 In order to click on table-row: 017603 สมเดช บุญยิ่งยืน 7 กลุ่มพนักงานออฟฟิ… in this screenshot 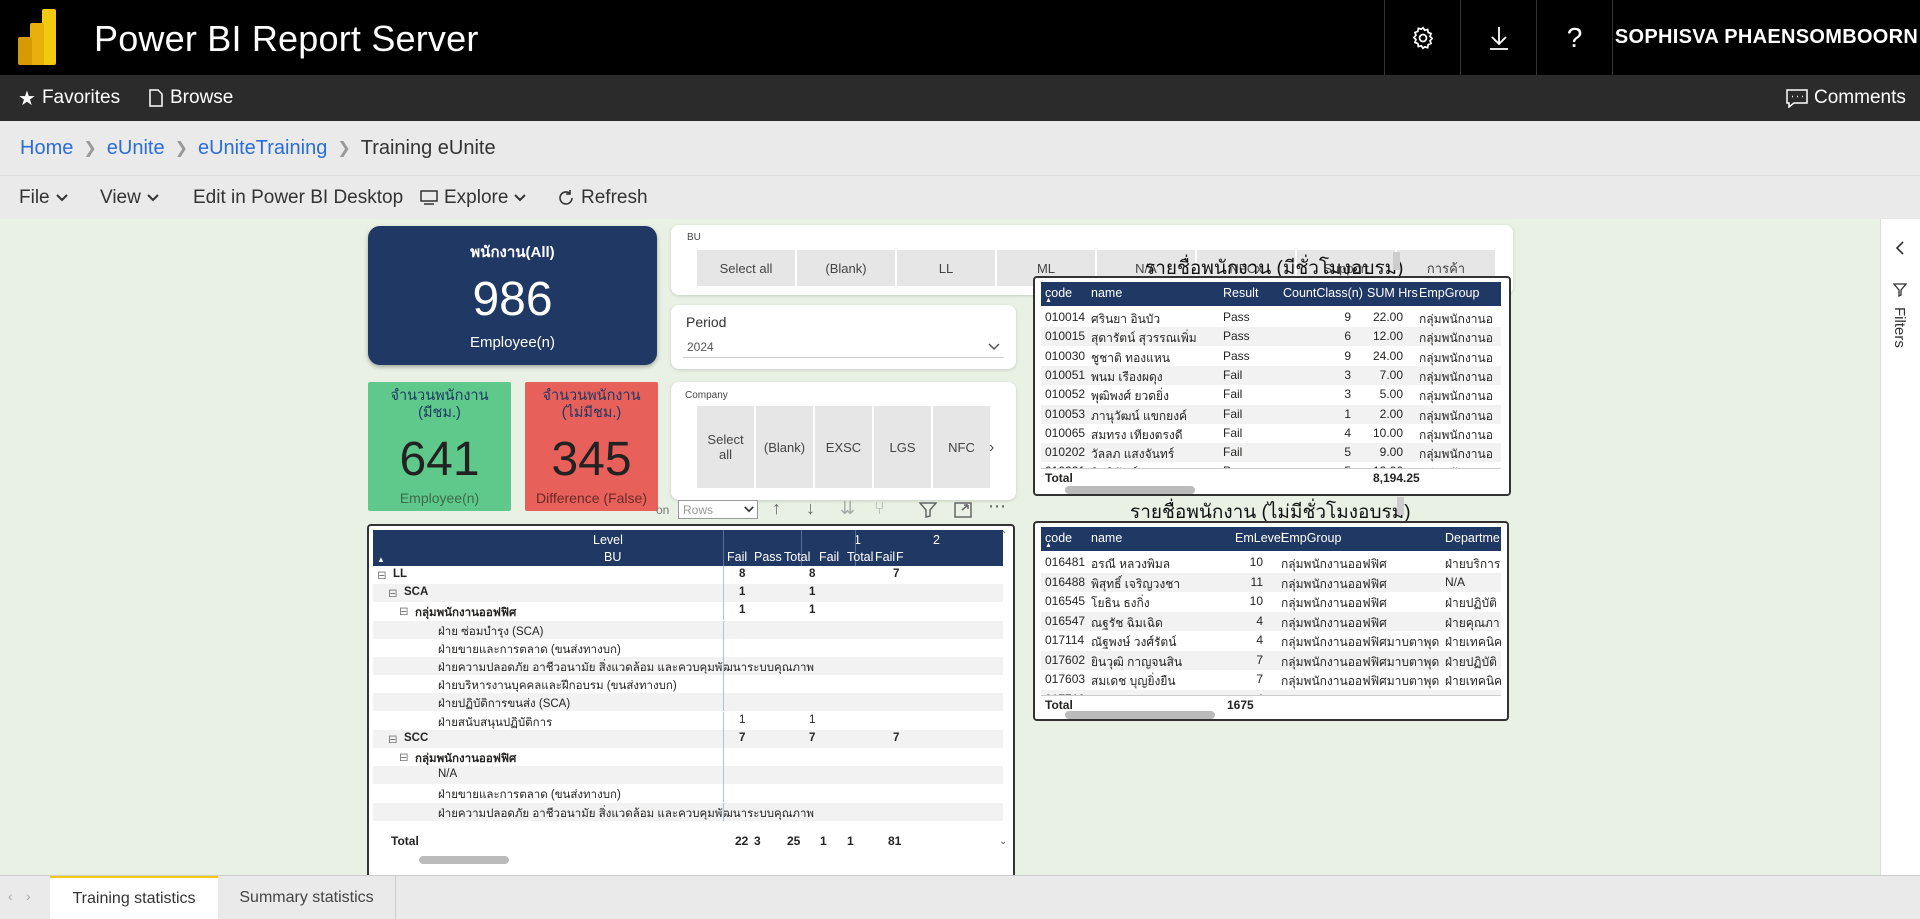, I will do `click(1271, 679)`.